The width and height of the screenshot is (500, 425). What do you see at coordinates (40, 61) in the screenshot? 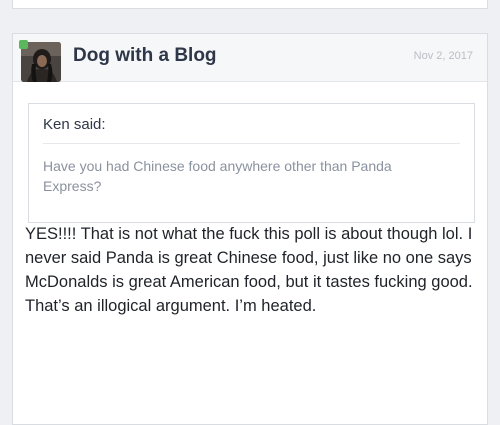
I see `avatar-container` at bounding box center [40, 61].